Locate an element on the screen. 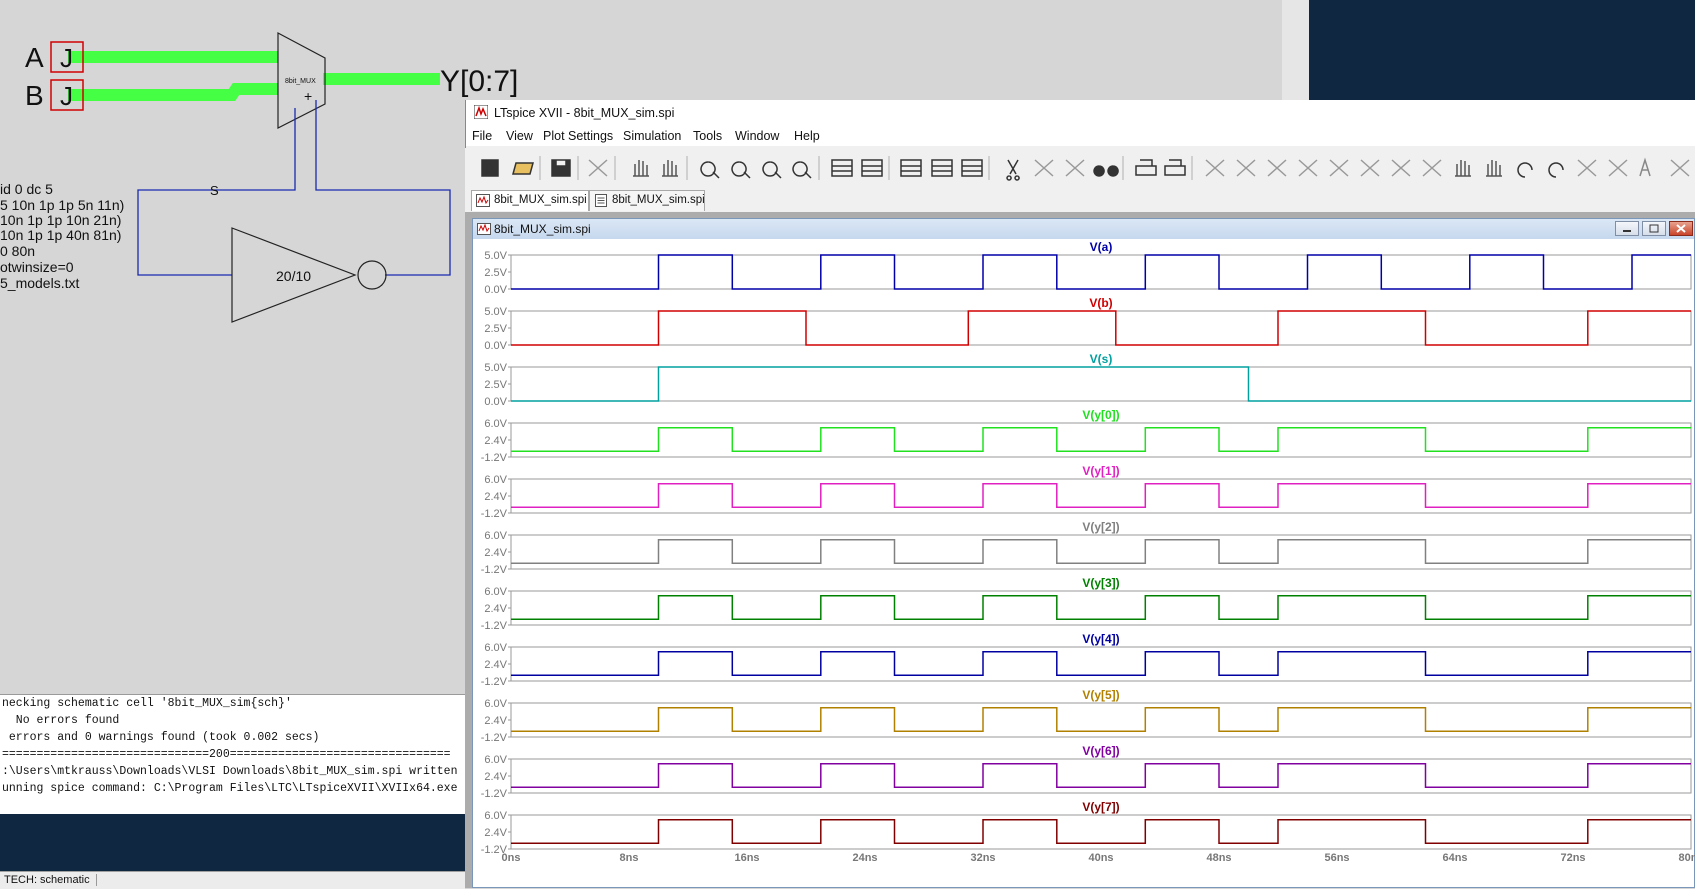 This screenshot has height=889, width=1695. select-bar-wire is located at coordinates (383, 188).